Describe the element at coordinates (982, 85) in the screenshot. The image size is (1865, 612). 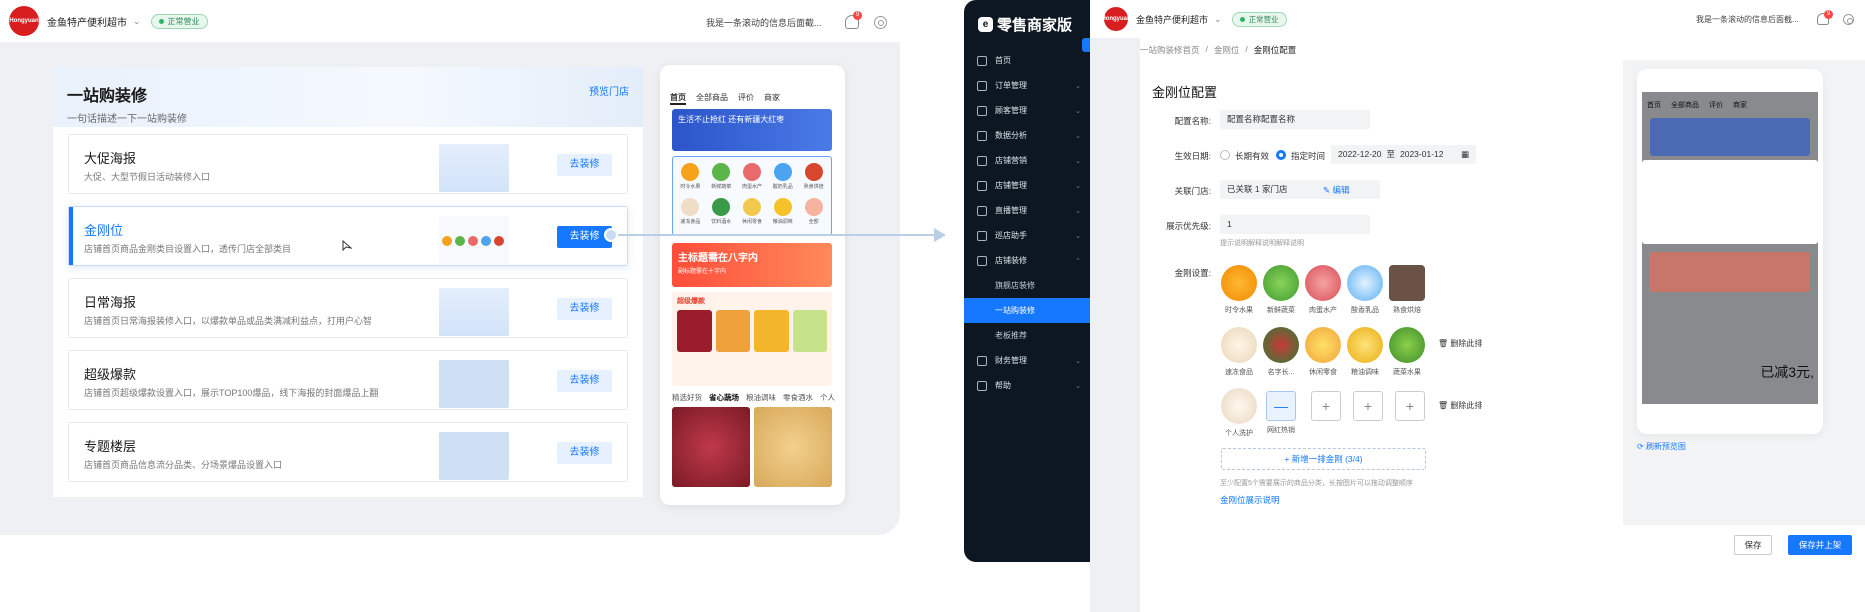
I see `orders-icon` at that location.